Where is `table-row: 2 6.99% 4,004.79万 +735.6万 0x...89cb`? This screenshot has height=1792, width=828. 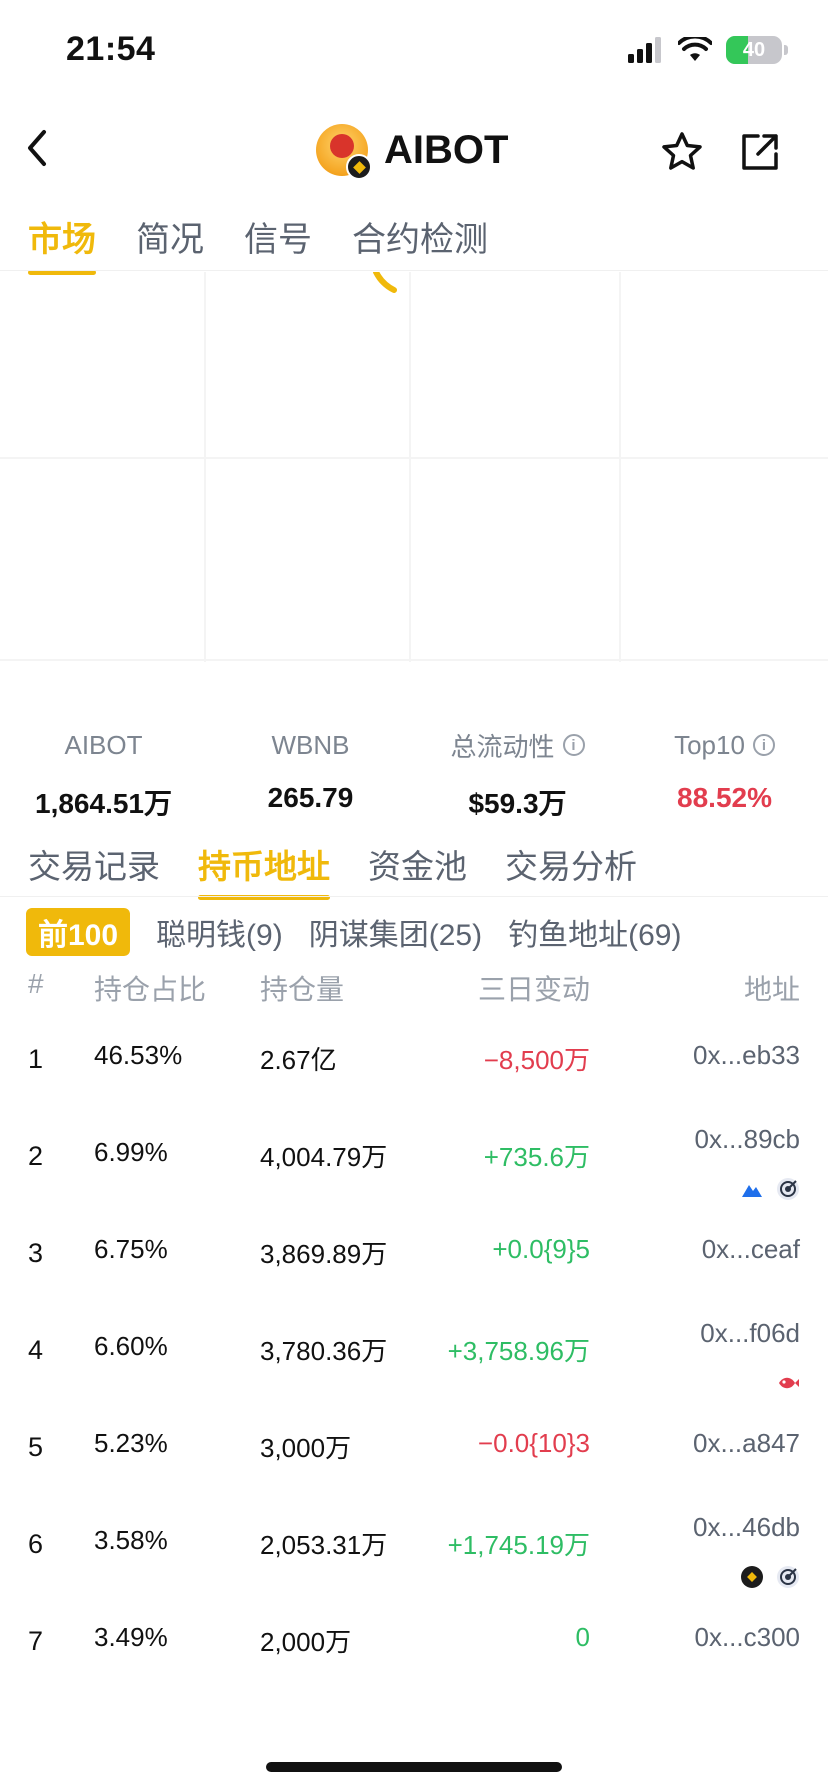
table-row: 2 6.99% 4,004.79万 +735.6万 0x...89cb is located at coordinates (414, 1179).